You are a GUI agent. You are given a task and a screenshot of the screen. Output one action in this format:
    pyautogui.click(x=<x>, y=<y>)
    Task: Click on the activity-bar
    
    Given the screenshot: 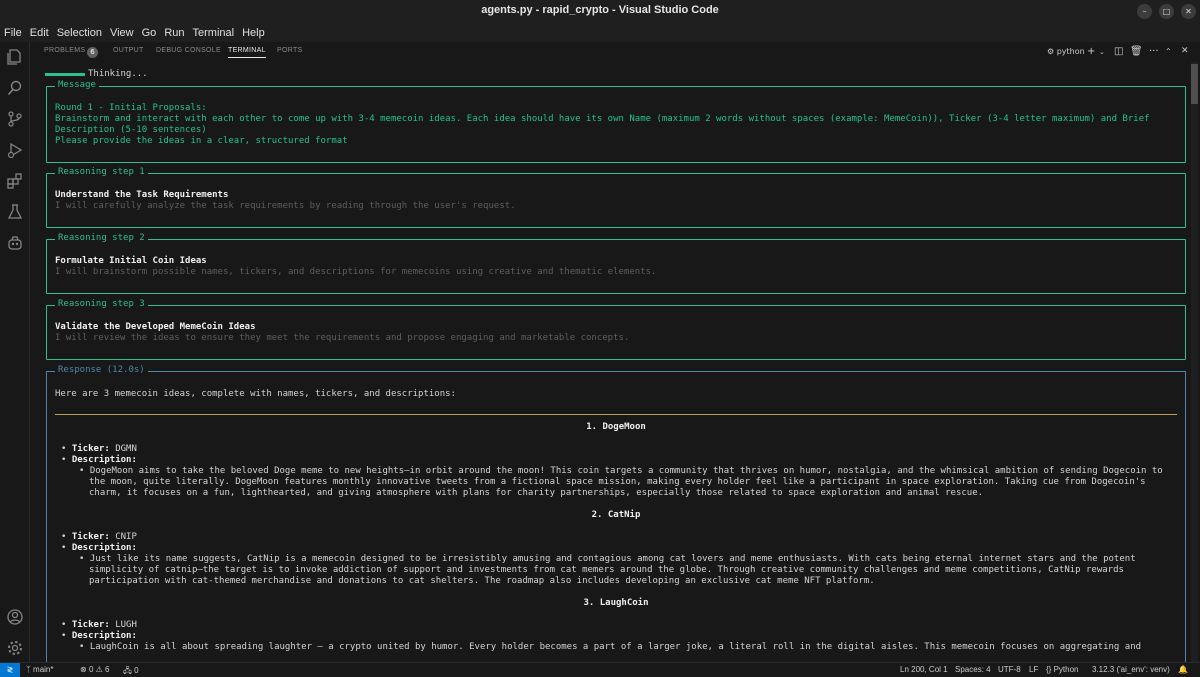 What is the action you would take?
    pyautogui.click(x=15, y=352)
    